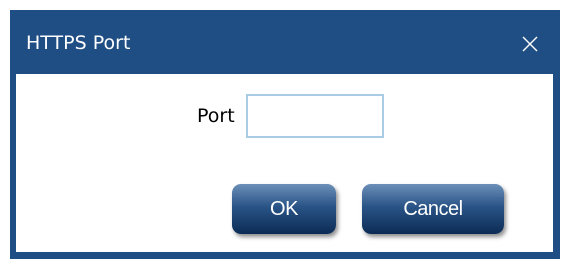  Describe the element at coordinates (433, 209) in the screenshot. I see `cancel-button: Cancel` at that location.